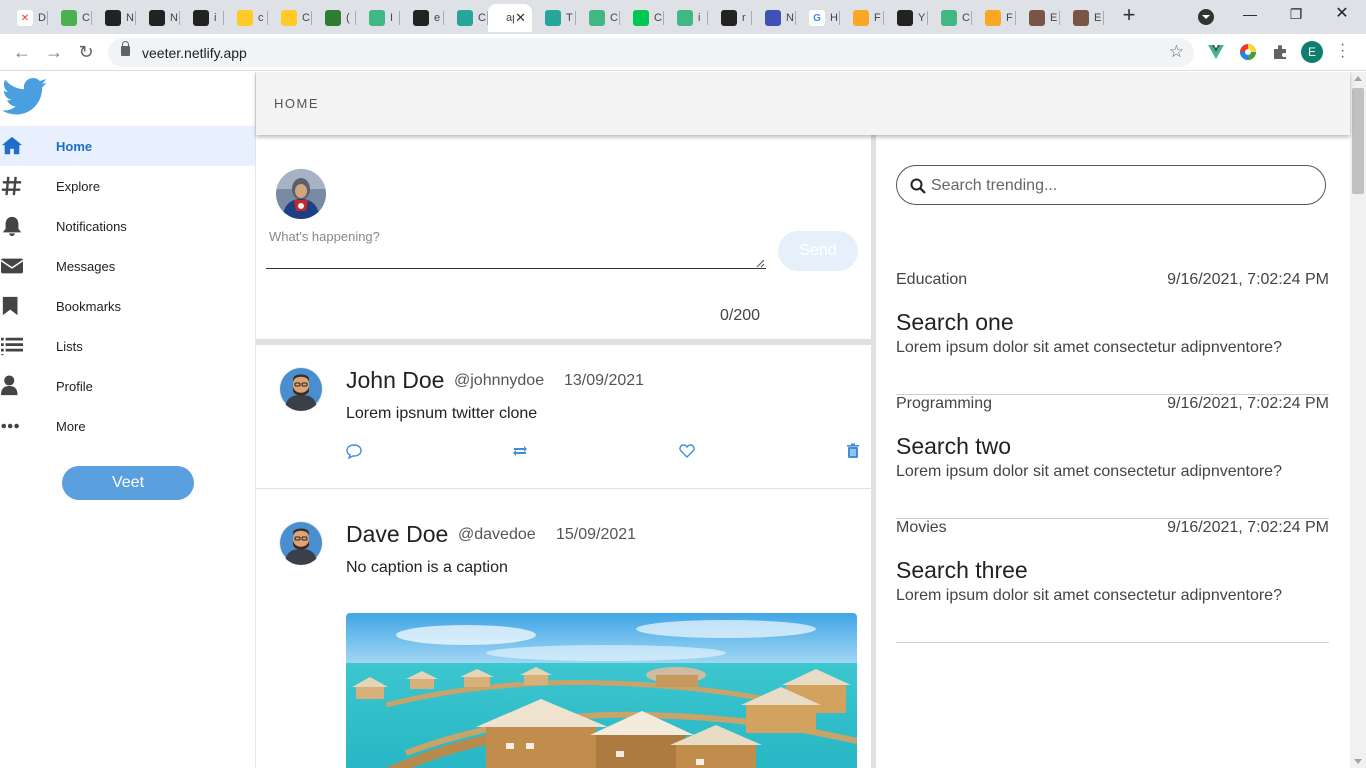  Describe the element at coordinates (246, 18) in the screenshot. I see `browser-tab: c` at that location.